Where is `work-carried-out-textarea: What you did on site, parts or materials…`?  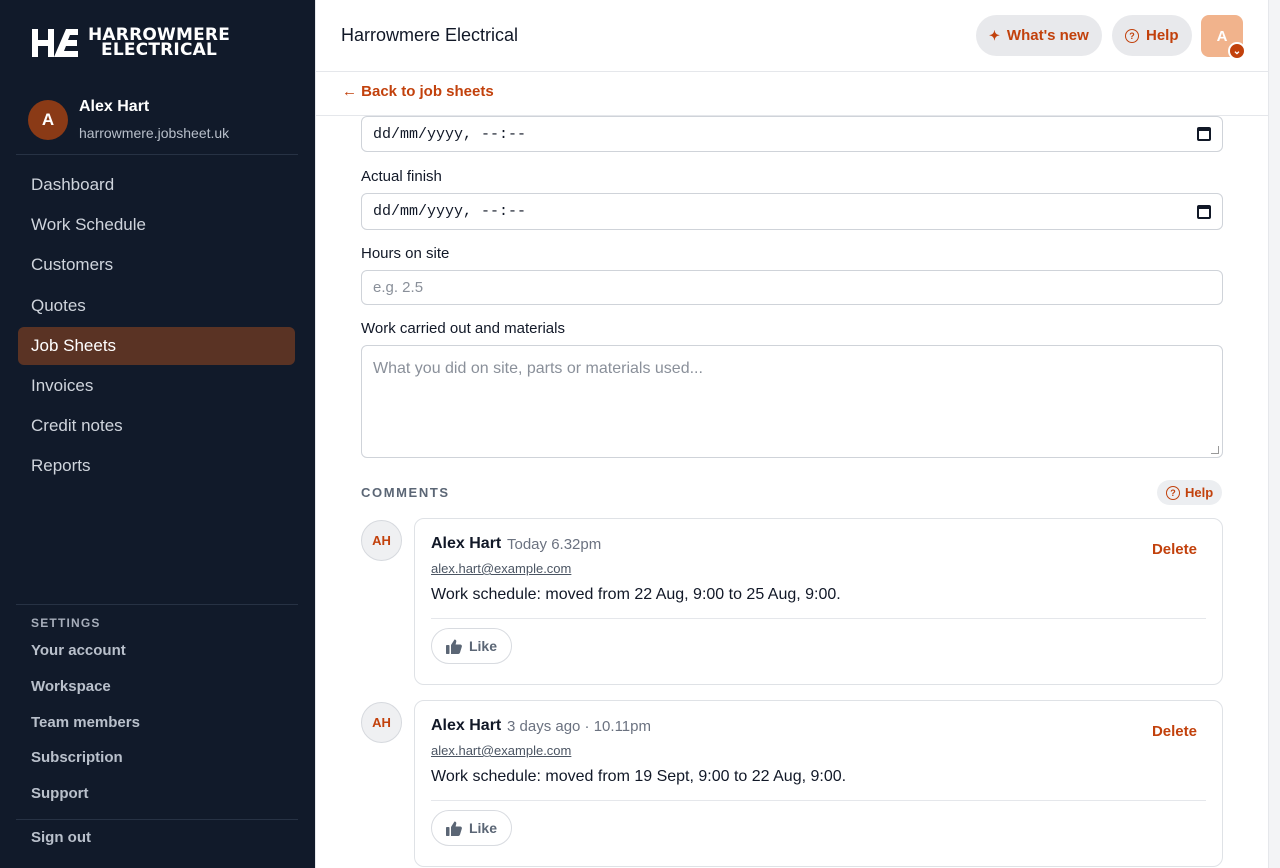 work-carried-out-textarea: What you did on site, parts or materials… is located at coordinates (792, 401).